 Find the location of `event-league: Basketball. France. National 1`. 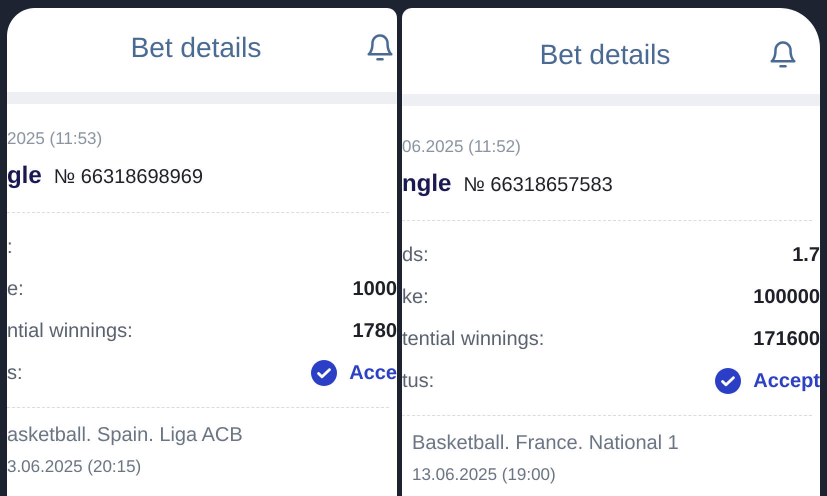

event-league: Basketball. France. National 1 is located at coordinates (545, 443).